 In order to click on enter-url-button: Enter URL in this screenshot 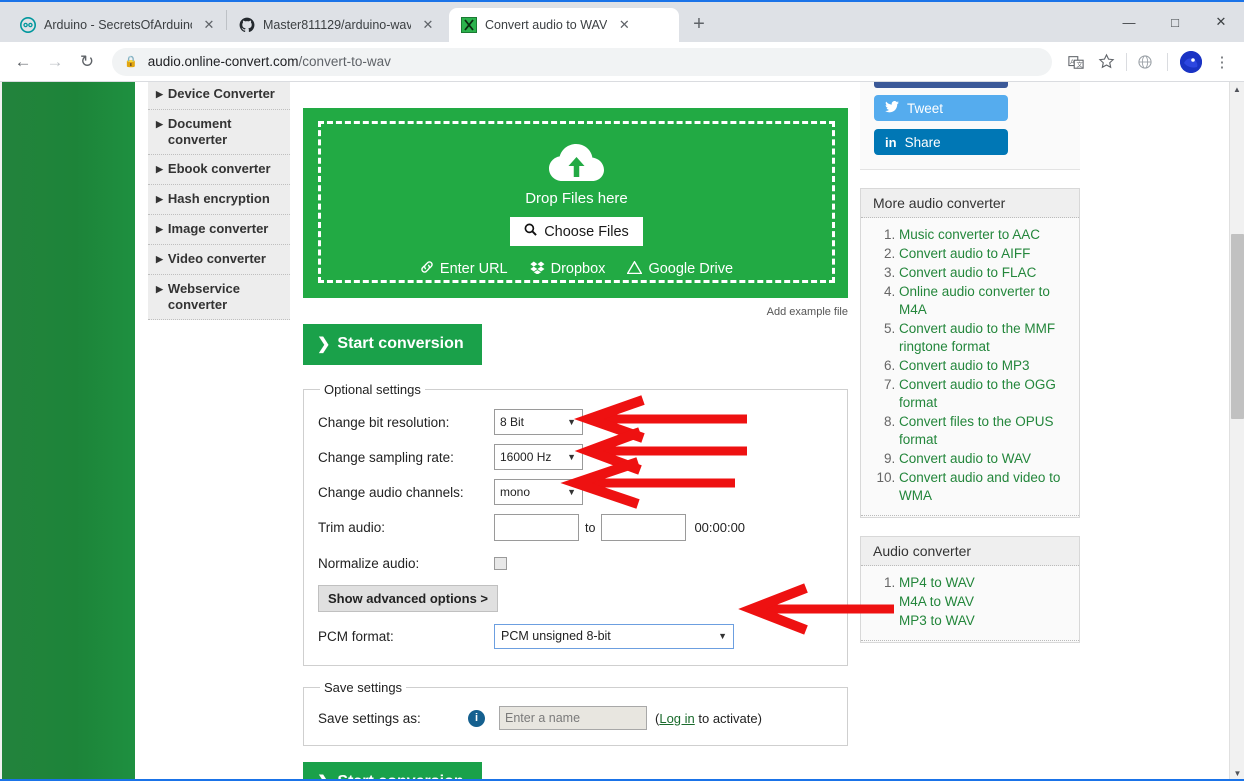, I will do `click(464, 269)`.